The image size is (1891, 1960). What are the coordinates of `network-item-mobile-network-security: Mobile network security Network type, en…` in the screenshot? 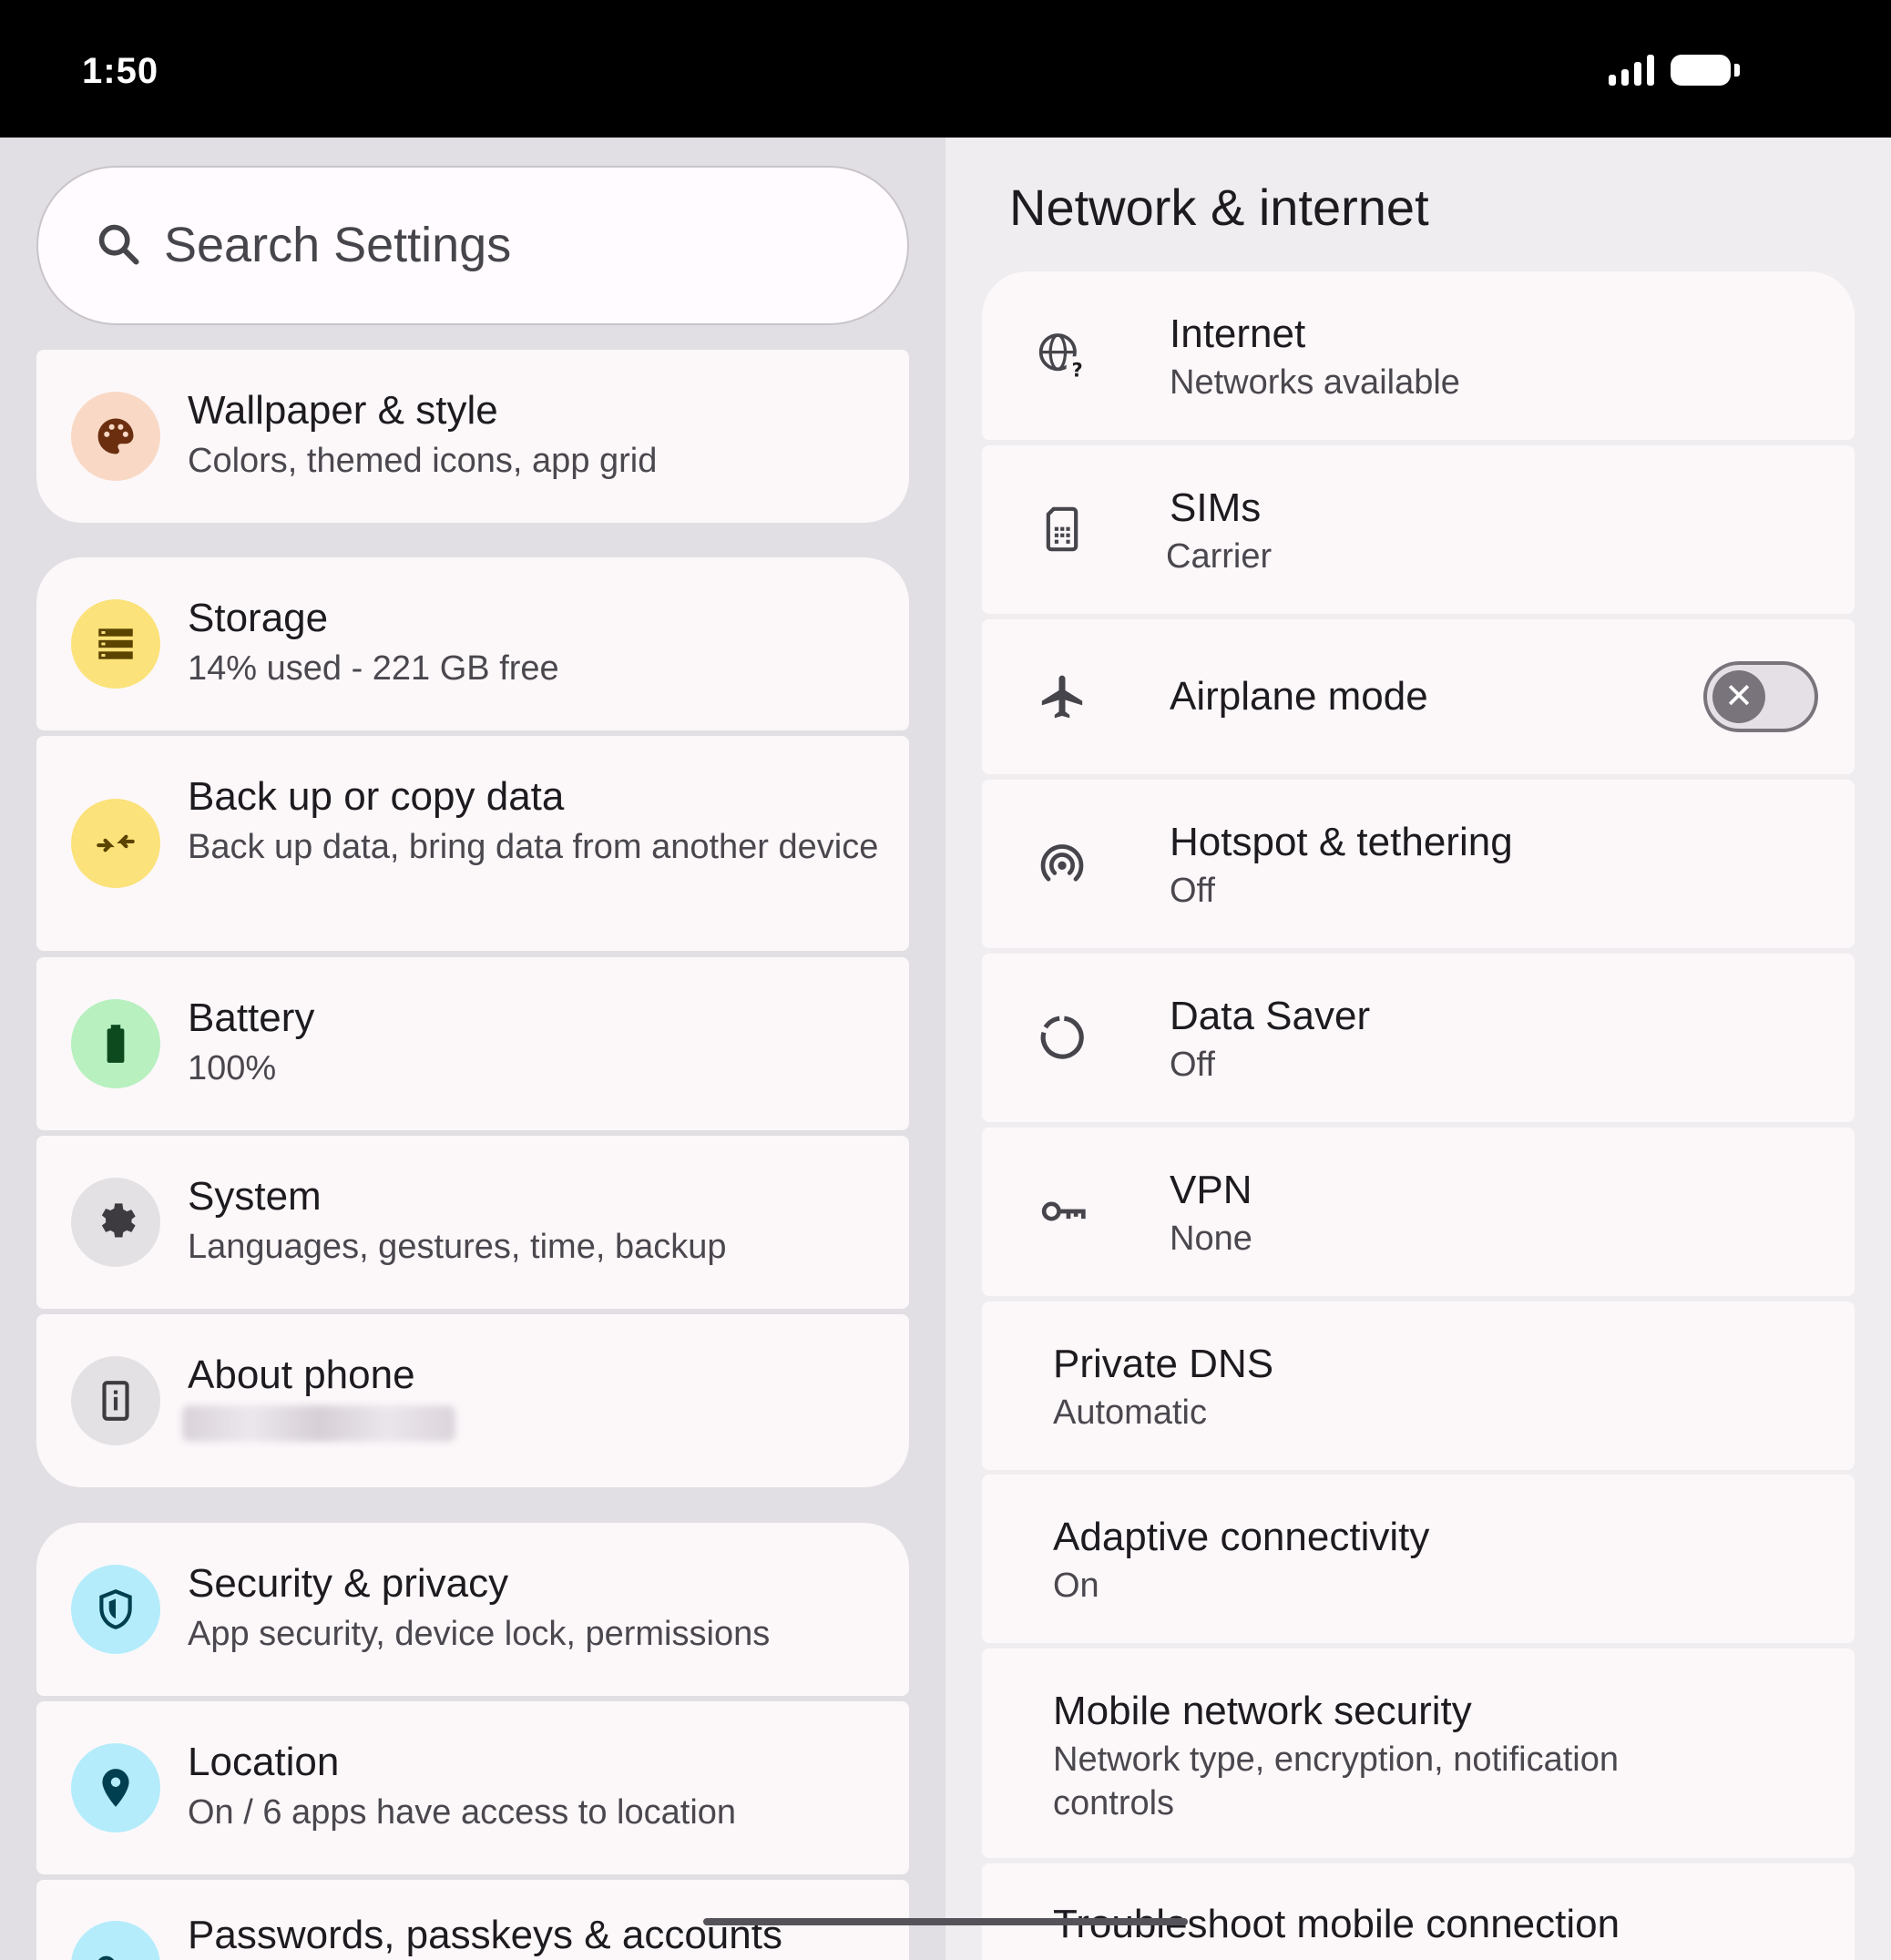 It's located at (1418, 1754).